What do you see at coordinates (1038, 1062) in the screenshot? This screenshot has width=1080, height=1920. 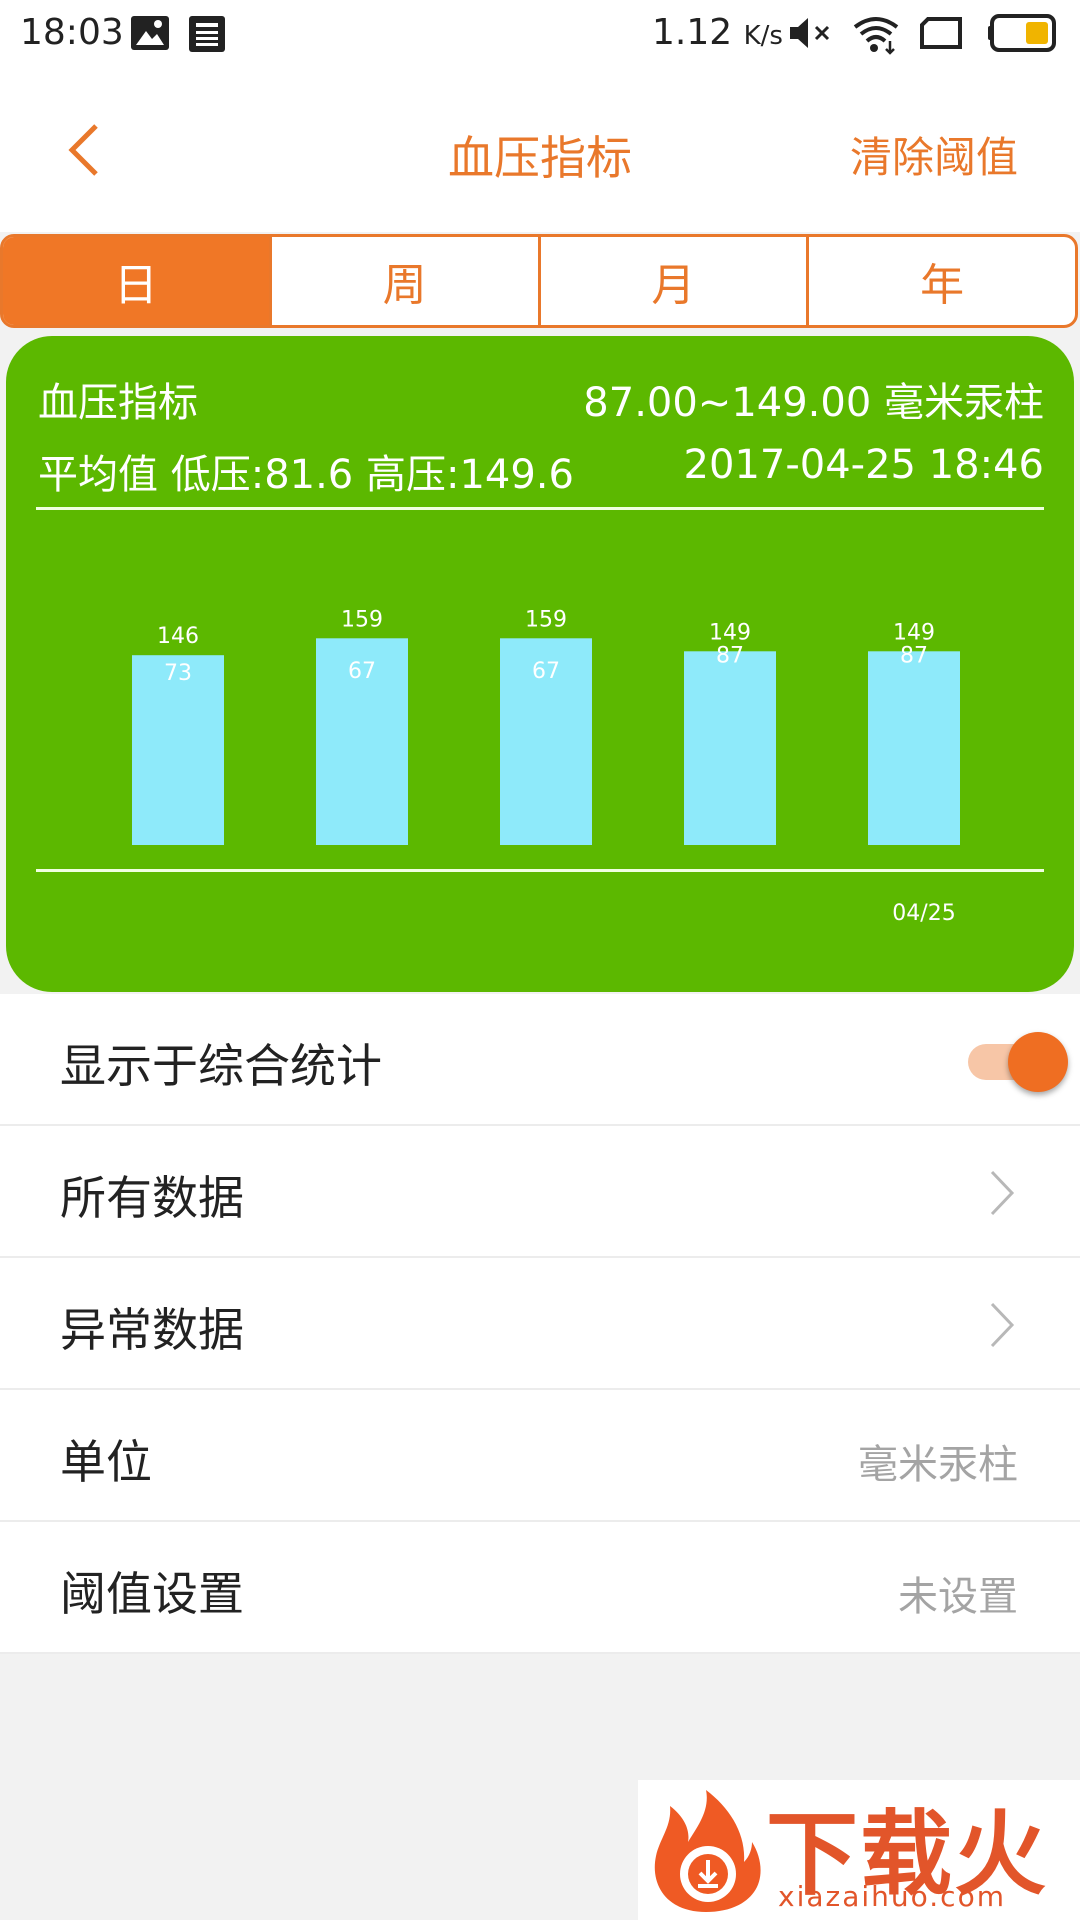 I see `toggle-knob` at bounding box center [1038, 1062].